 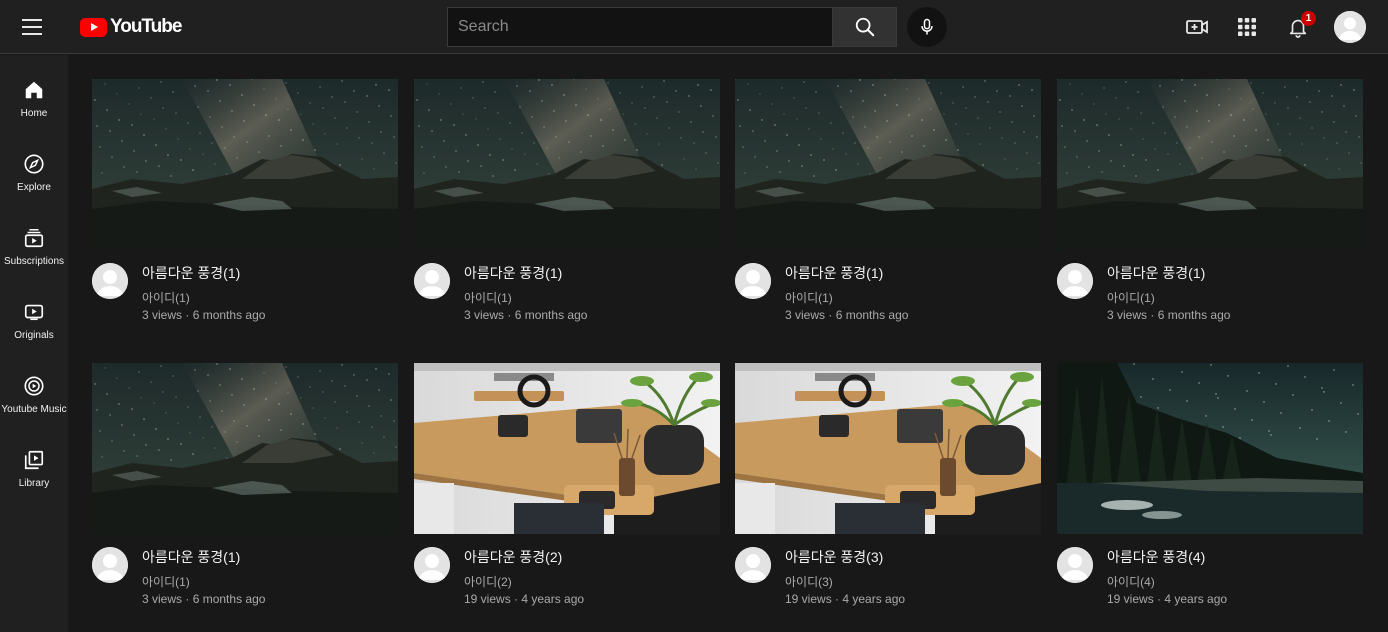 I want to click on sidebar-item-explore: Explore, so click(x=34, y=182).